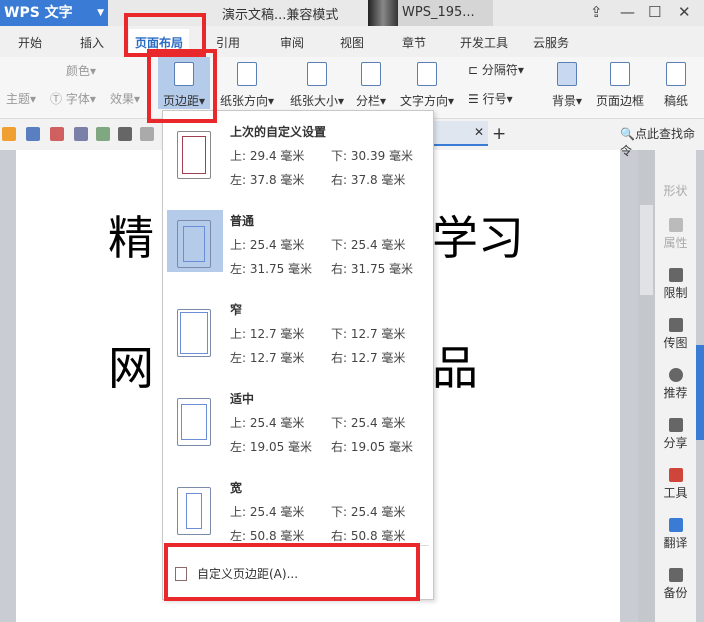 The height and width of the screenshot is (622, 704). I want to click on orientation-button: 纸张方向▾, so click(247, 85).